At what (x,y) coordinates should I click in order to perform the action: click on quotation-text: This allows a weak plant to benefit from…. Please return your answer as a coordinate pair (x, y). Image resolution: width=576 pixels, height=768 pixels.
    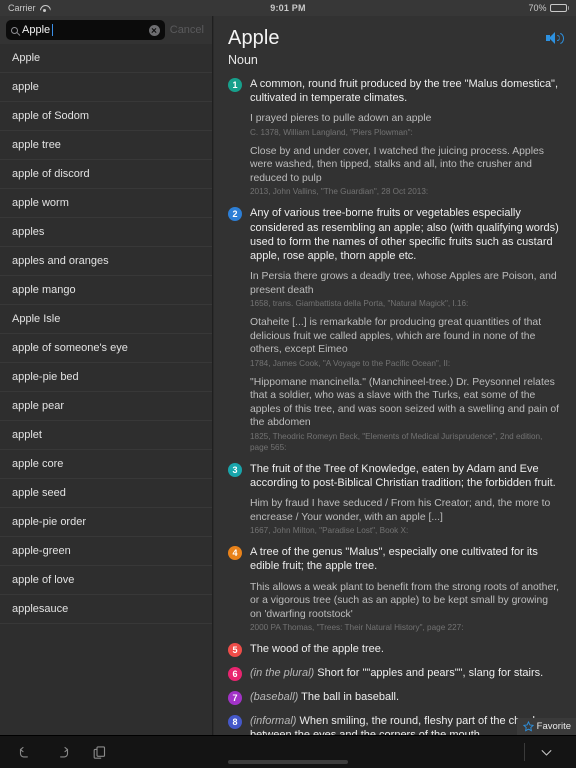
    Looking at the image, I should click on (404, 600).